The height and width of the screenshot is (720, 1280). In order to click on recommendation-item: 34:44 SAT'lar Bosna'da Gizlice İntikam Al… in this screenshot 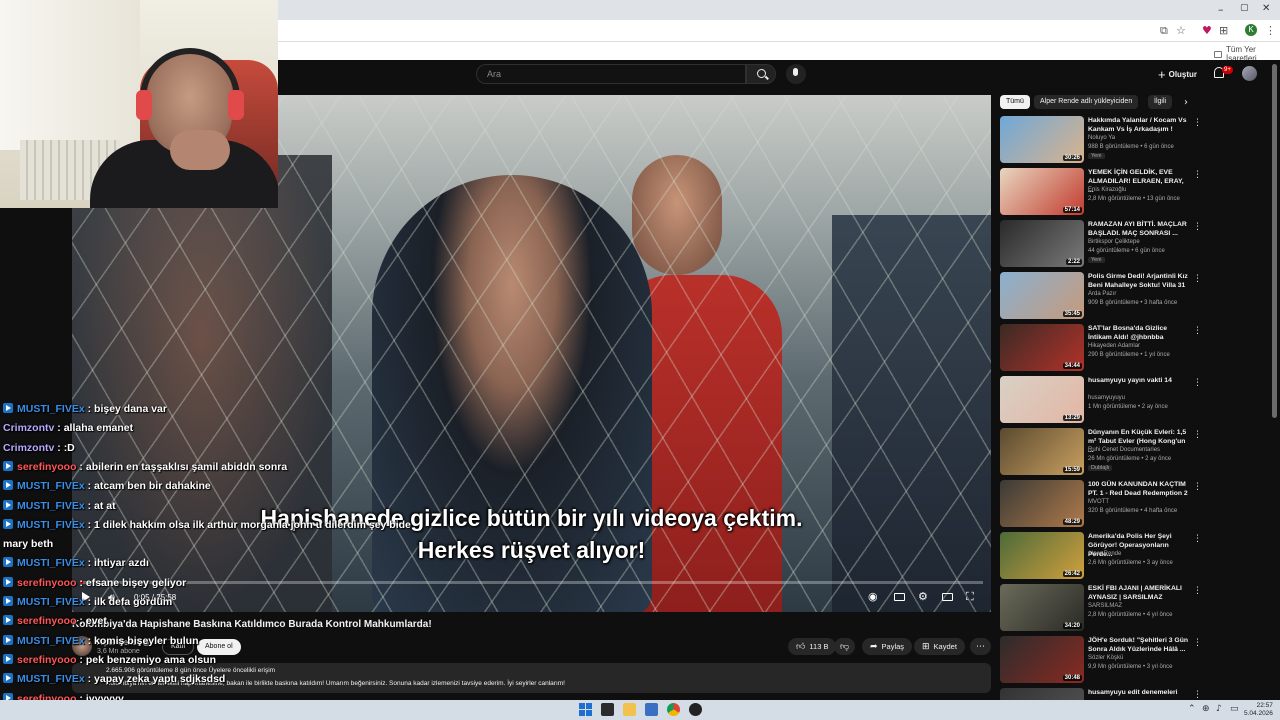, I will do `click(1101, 348)`.